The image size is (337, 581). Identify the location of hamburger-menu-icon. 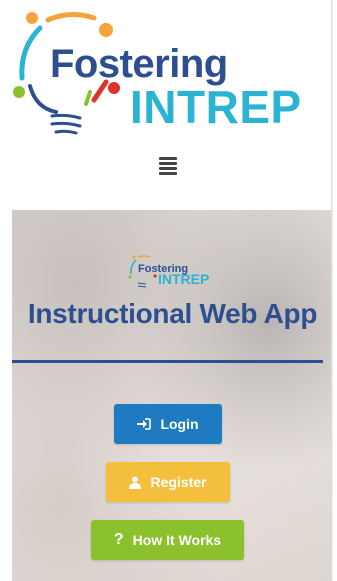
(168, 166).